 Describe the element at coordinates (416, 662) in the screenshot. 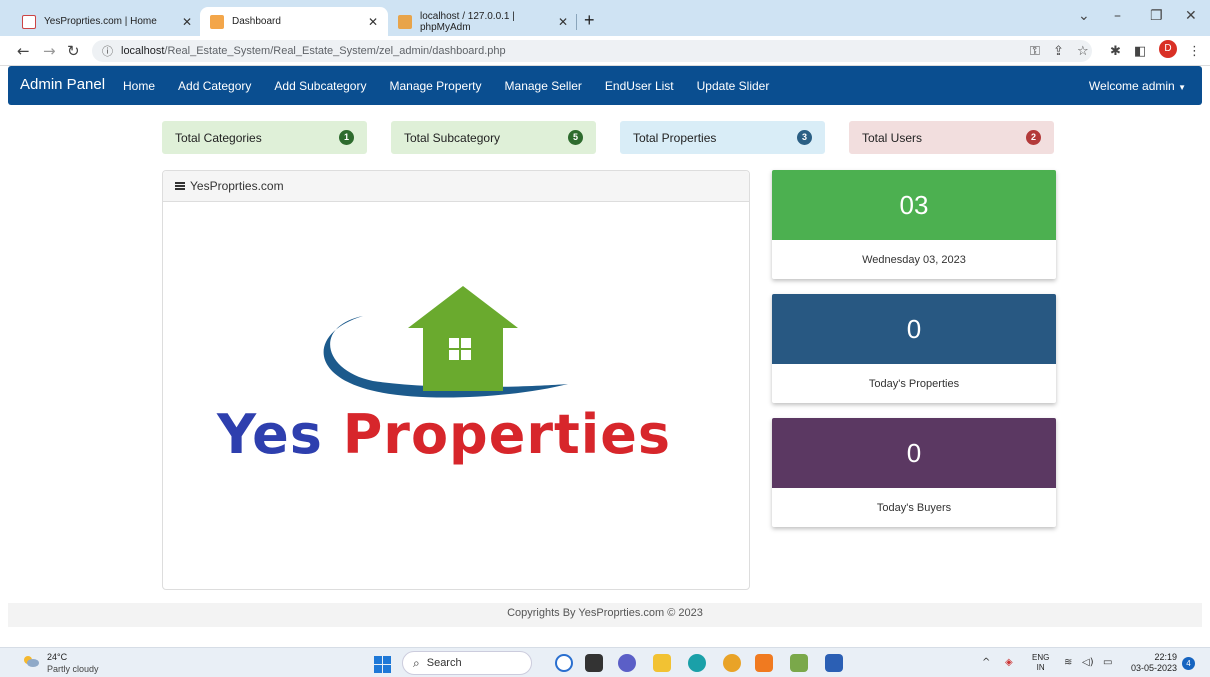

I see `search-icon: ⌕` at that location.